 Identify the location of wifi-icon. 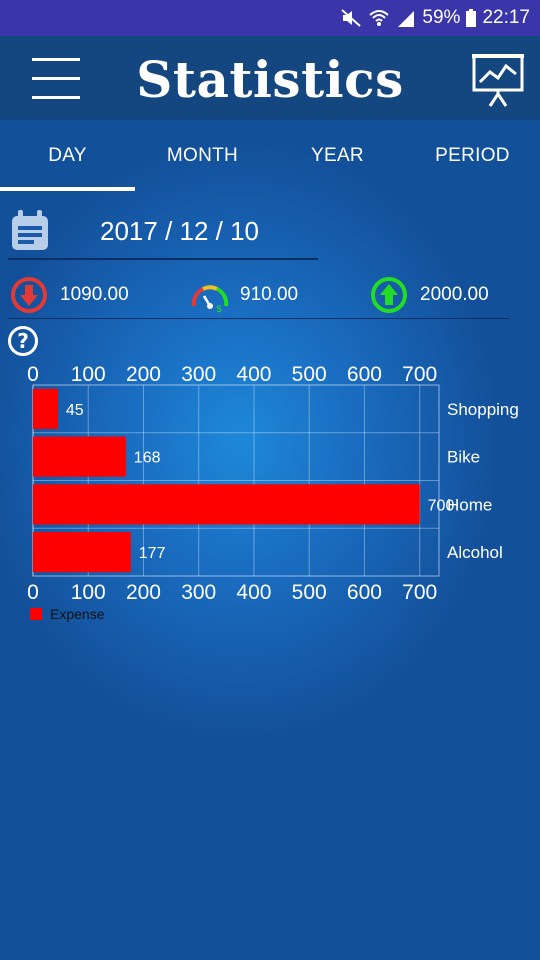
(379, 18).